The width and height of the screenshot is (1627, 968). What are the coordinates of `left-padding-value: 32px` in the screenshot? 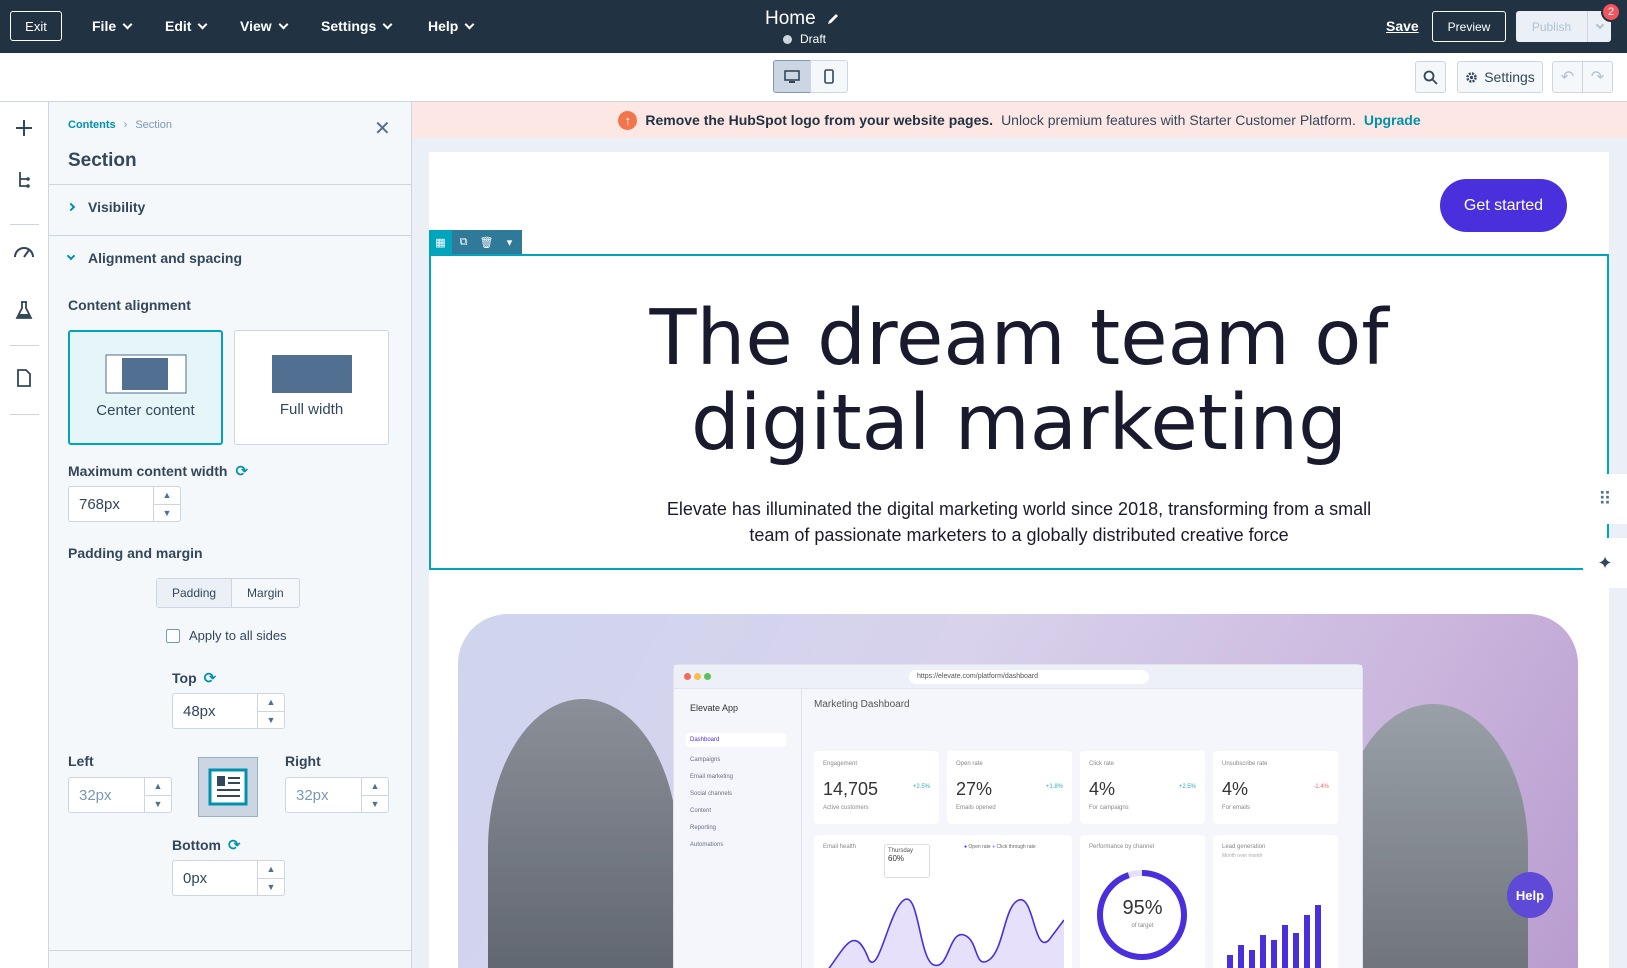 It's located at (106, 795).